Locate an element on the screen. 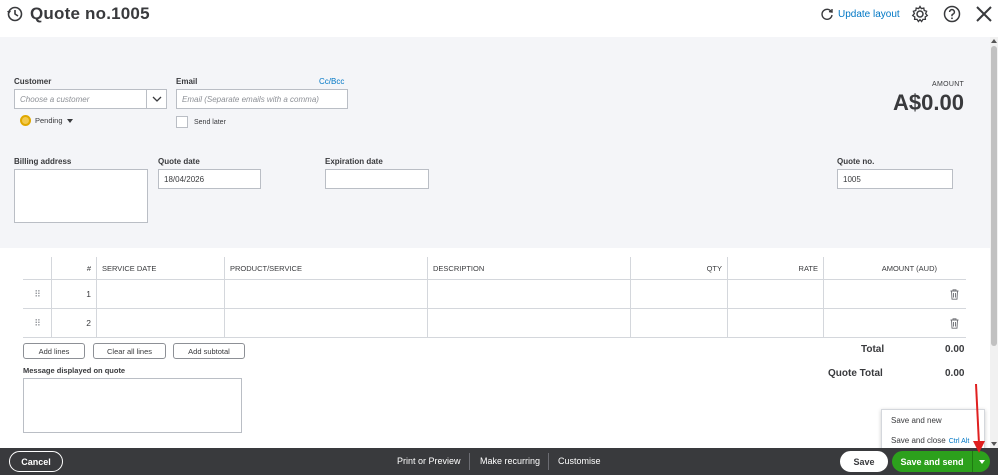 This screenshot has height=475, width=998. refresh-icon is located at coordinates (827, 14).